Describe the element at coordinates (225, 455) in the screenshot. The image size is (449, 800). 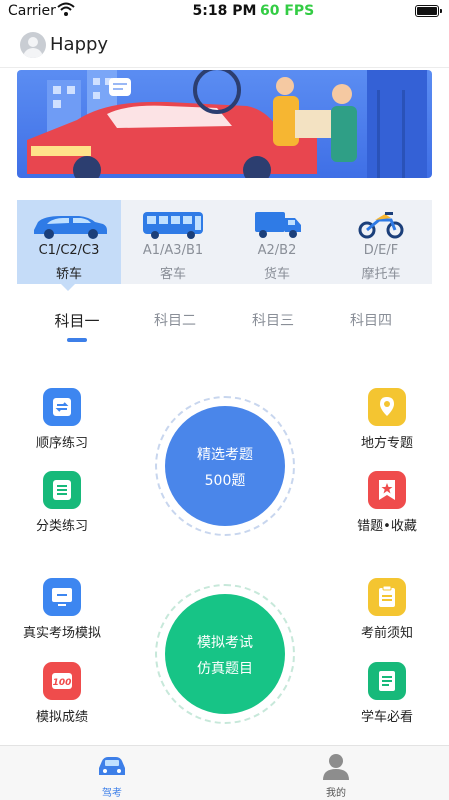
I see `circle-title: 精选考题` at that location.